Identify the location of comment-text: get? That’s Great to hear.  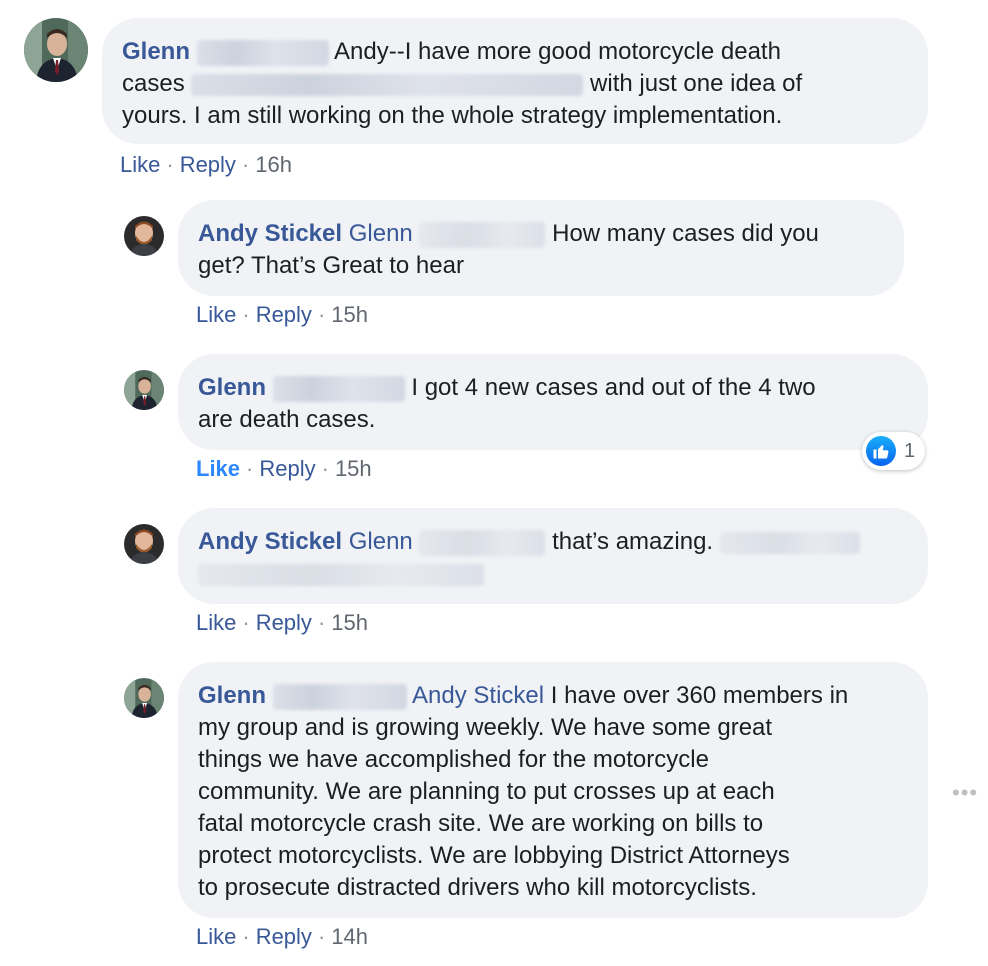
(331, 265).